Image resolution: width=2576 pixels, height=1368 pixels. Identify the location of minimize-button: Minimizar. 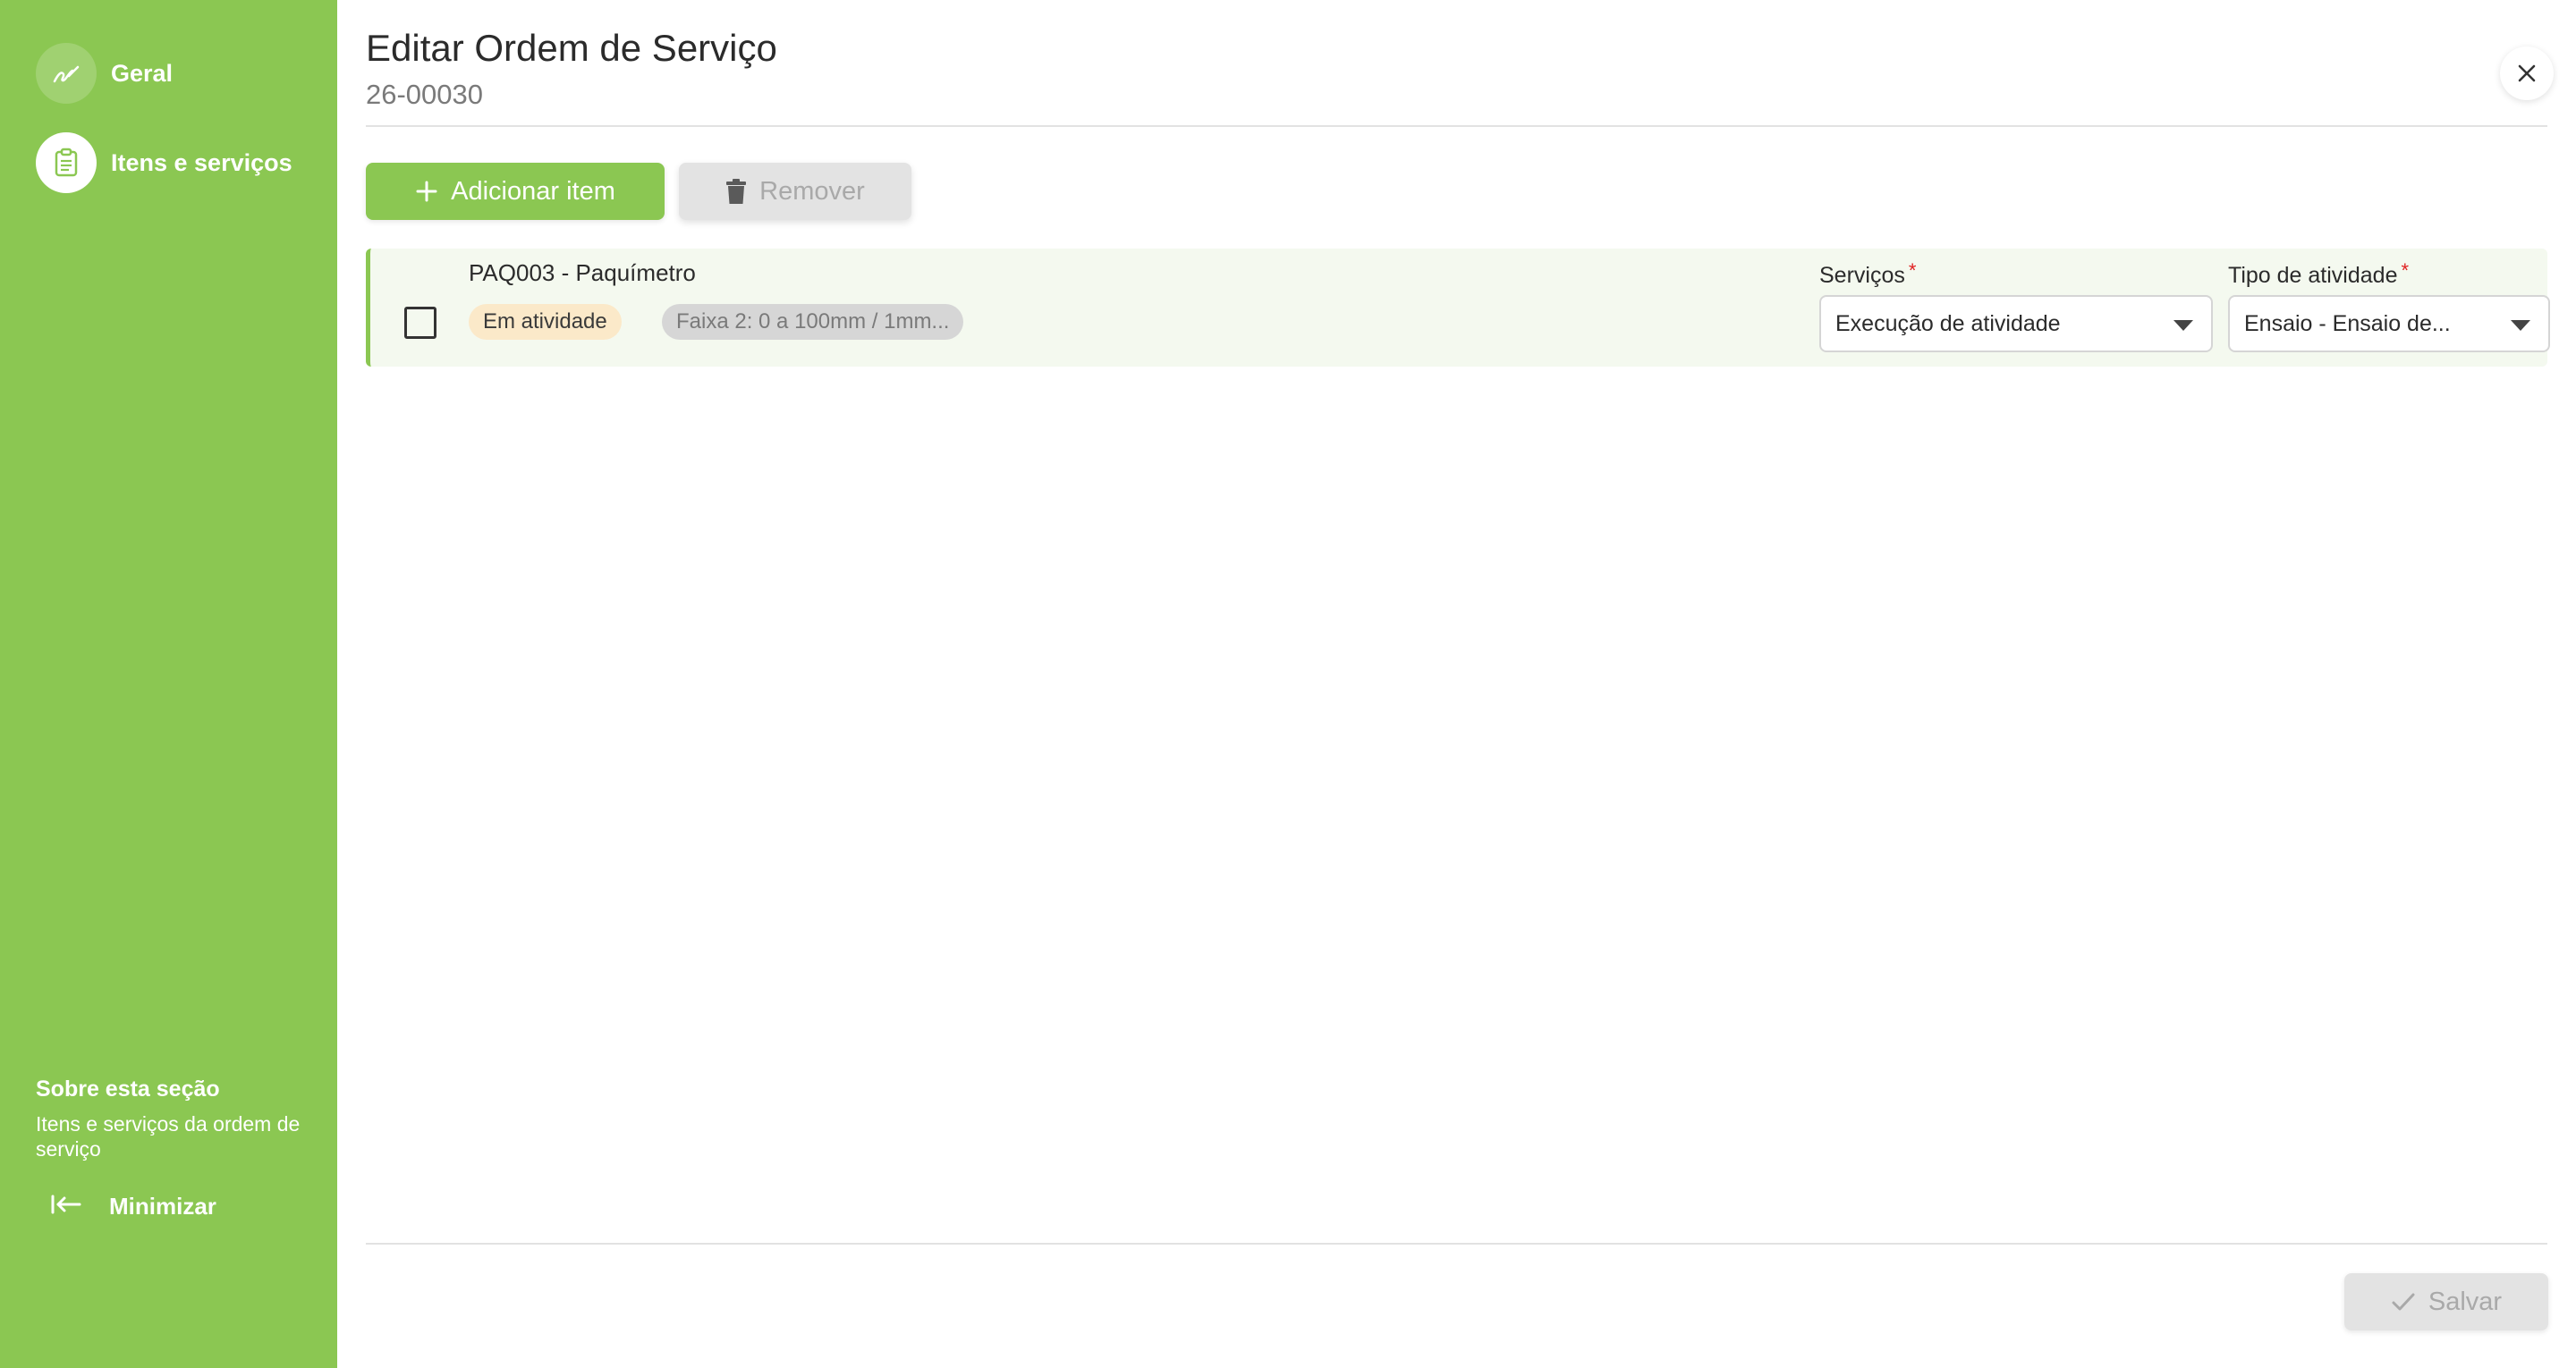
(133, 1206).